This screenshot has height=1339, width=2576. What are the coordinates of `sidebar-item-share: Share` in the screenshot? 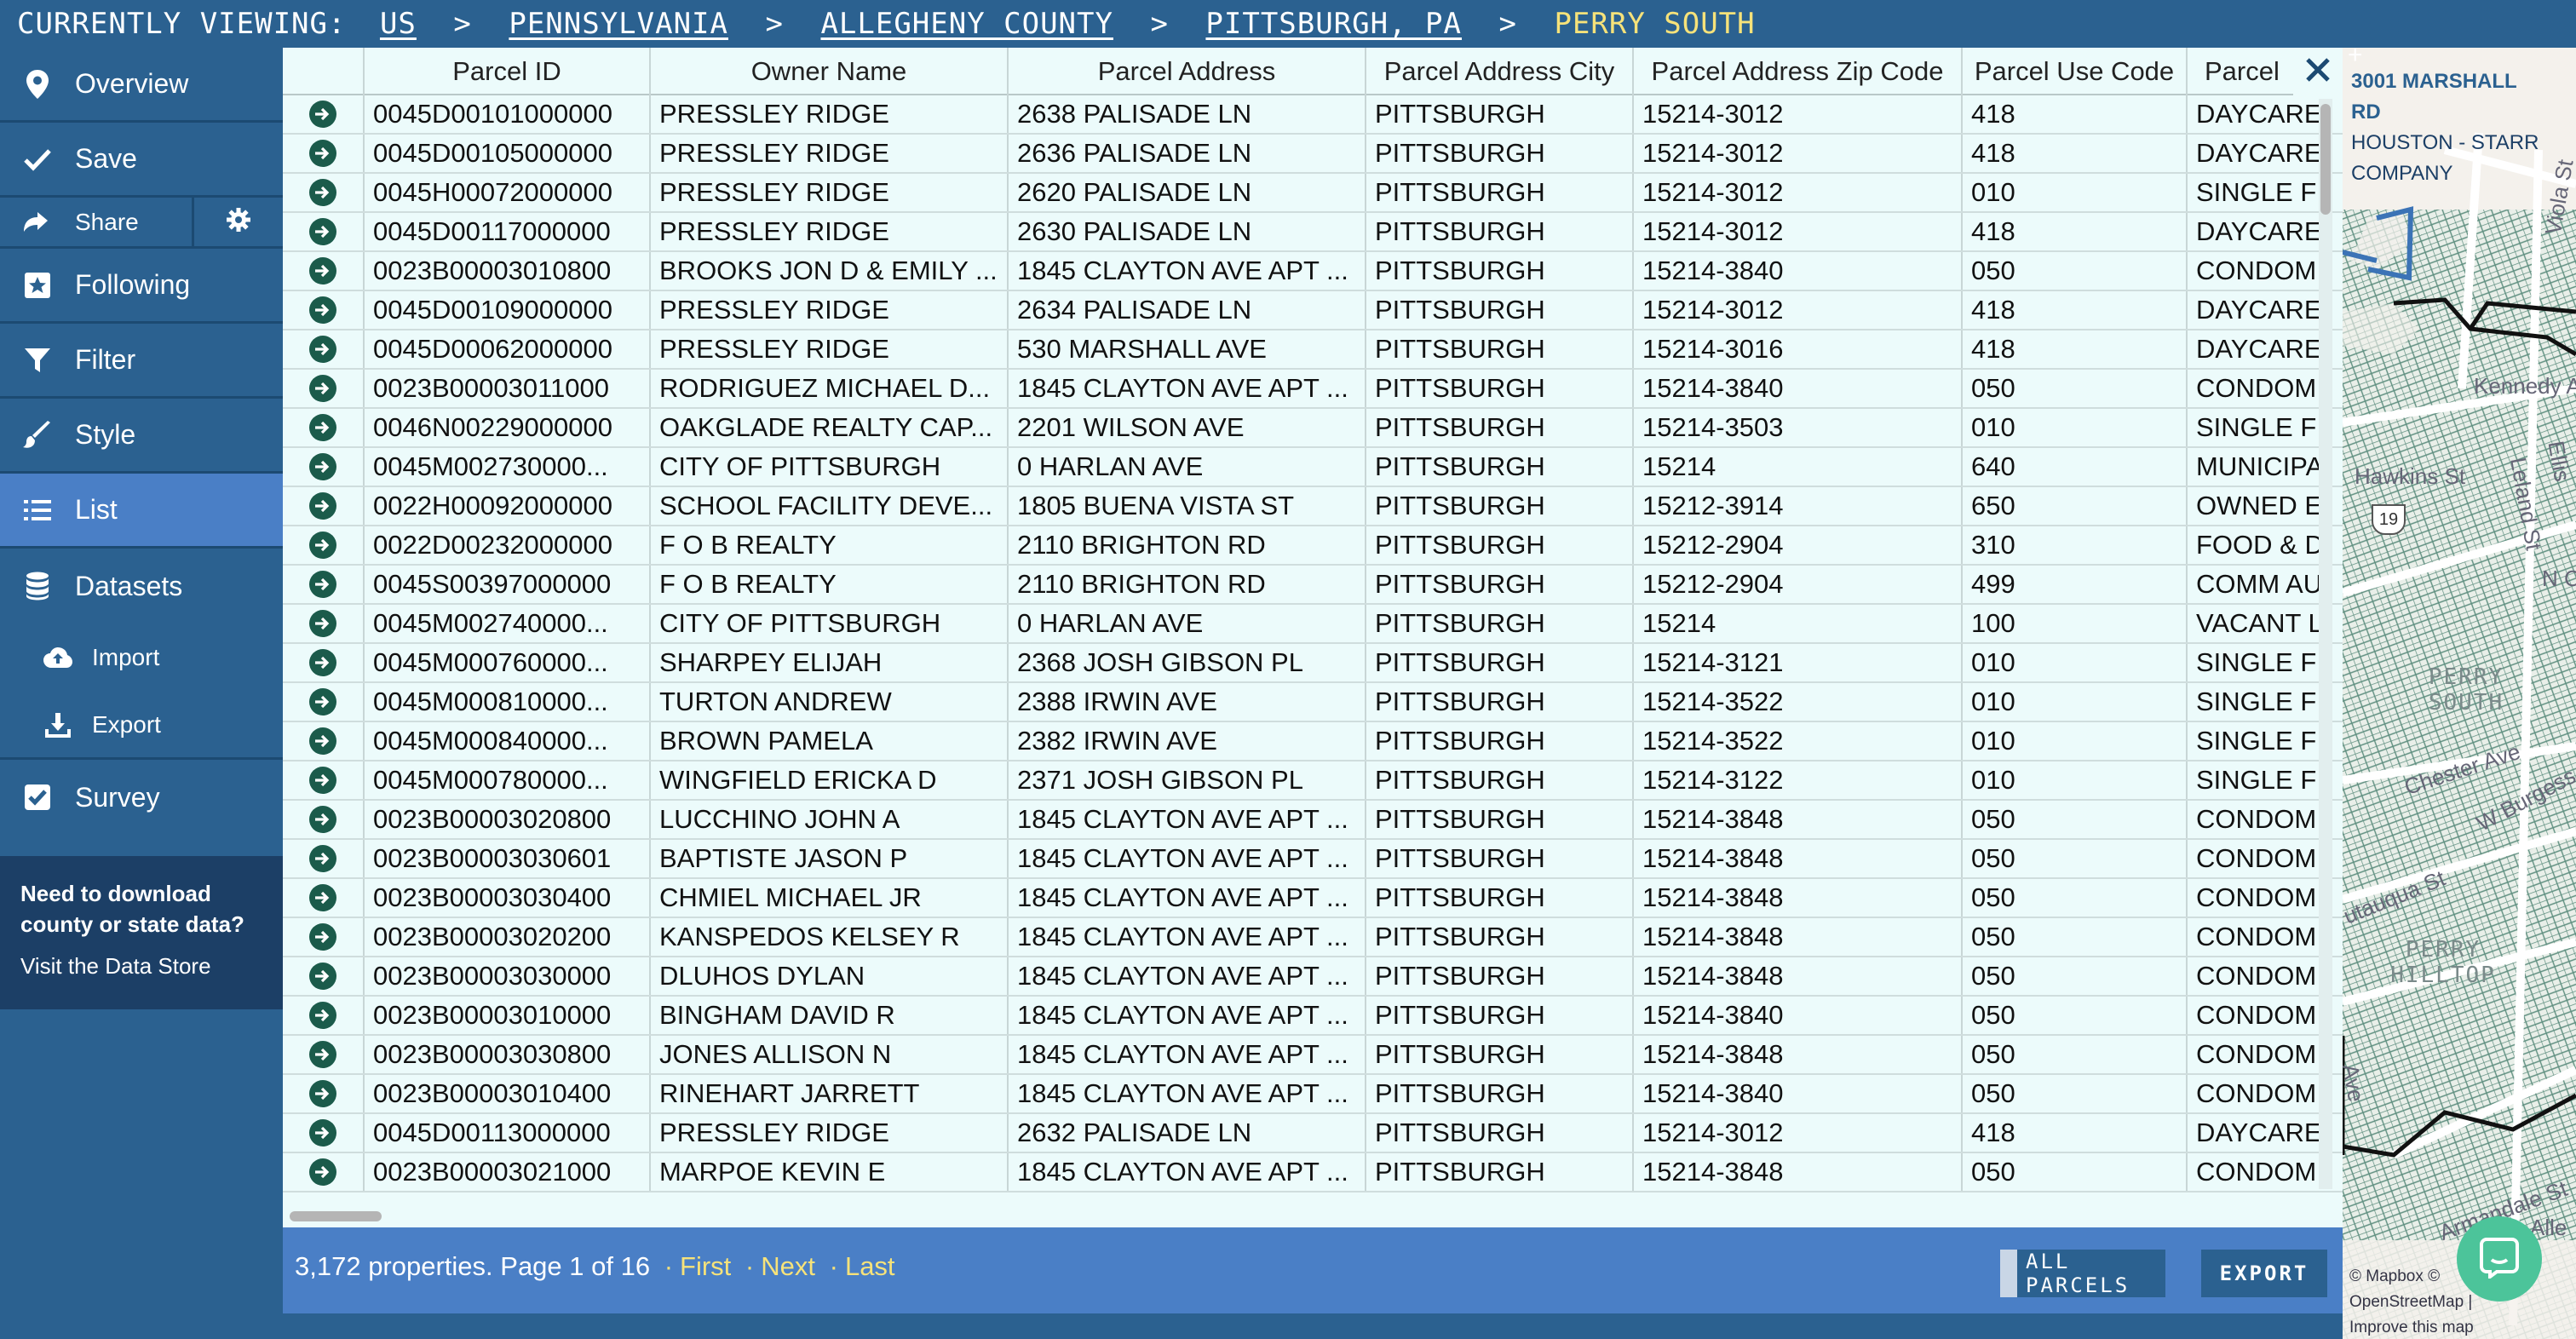 It's located at (97, 222).